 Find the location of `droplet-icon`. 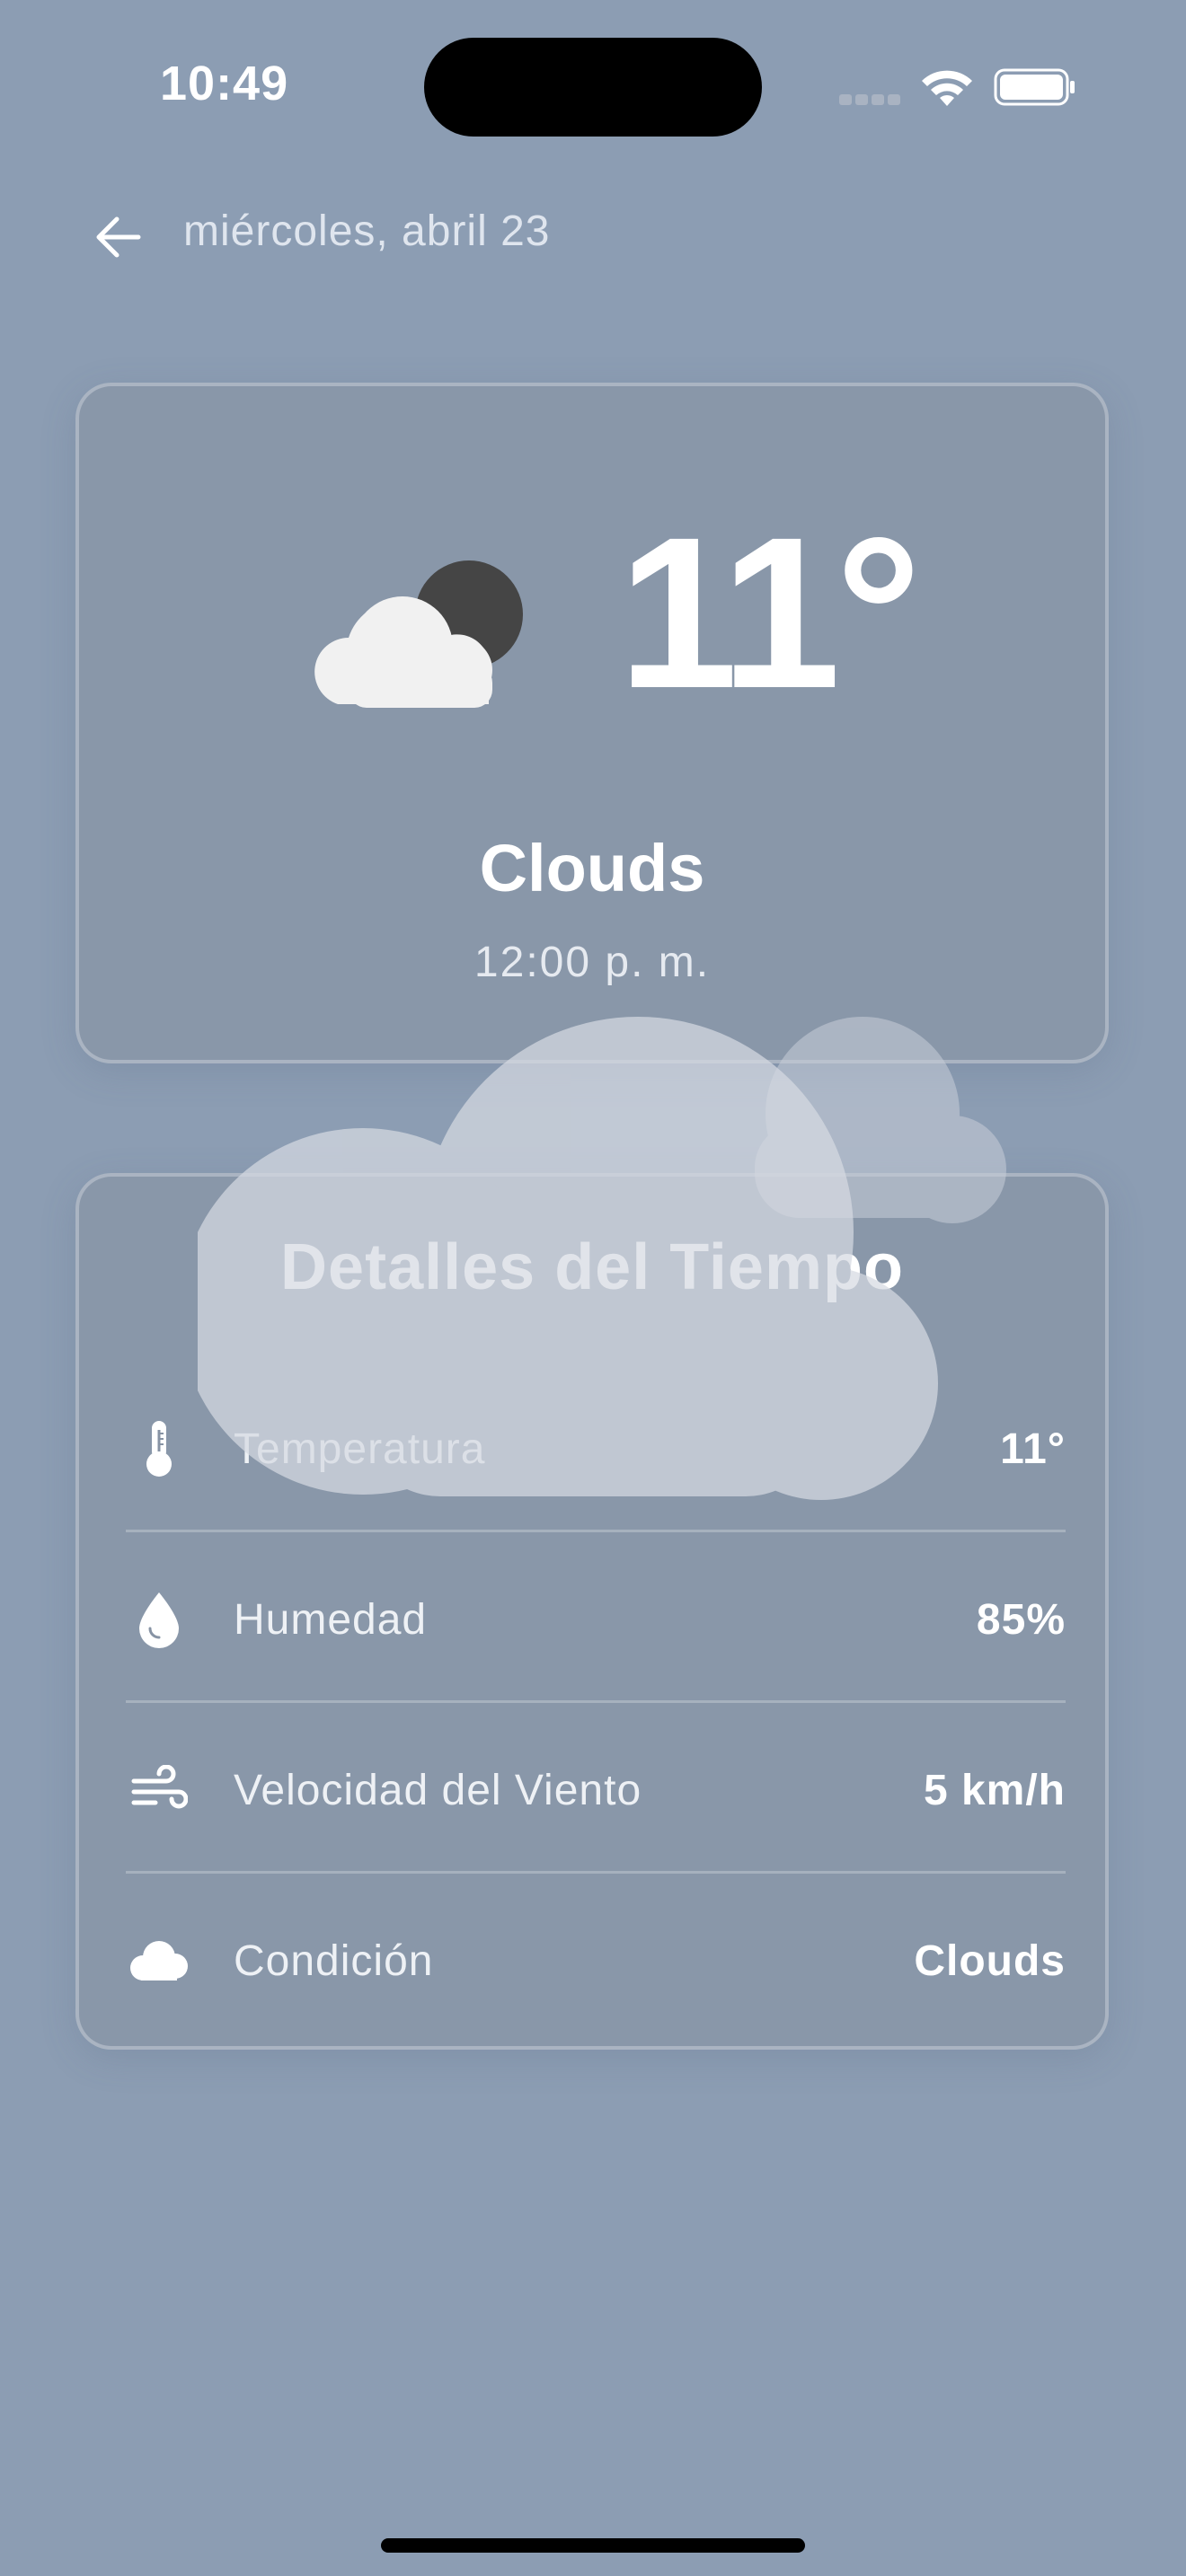

droplet-icon is located at coordinates (159, 1619).